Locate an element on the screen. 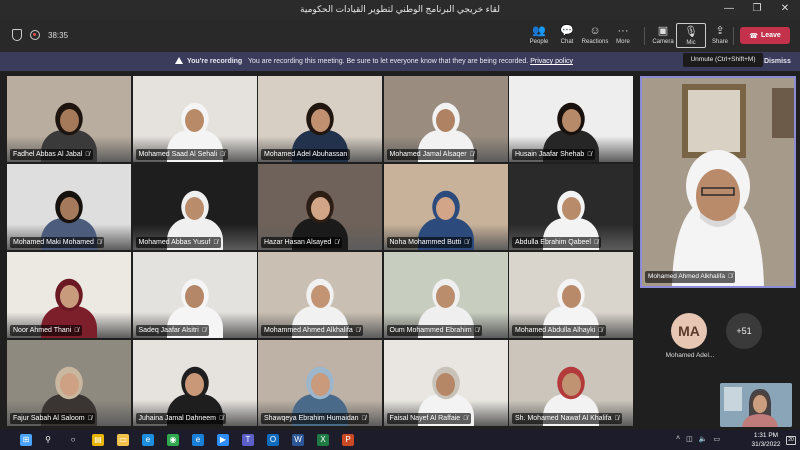  participant-nameplate: Hazar Hasan Alsayed 🎙̸ is located at coordinates (301, 242).